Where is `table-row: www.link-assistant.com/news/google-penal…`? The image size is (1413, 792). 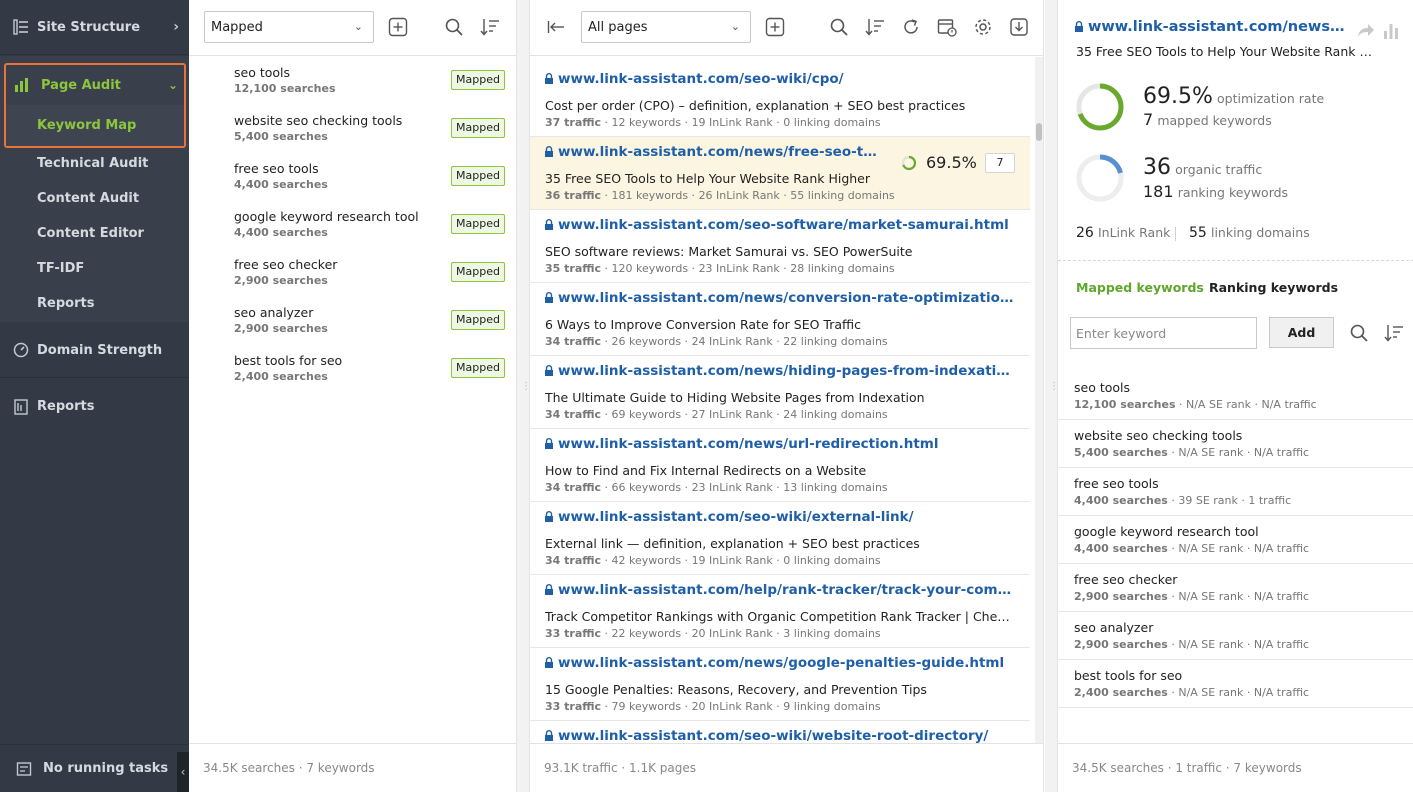 table-row: www.link-assistant.com/news/google-penal… is located at coordinates (780, 684).